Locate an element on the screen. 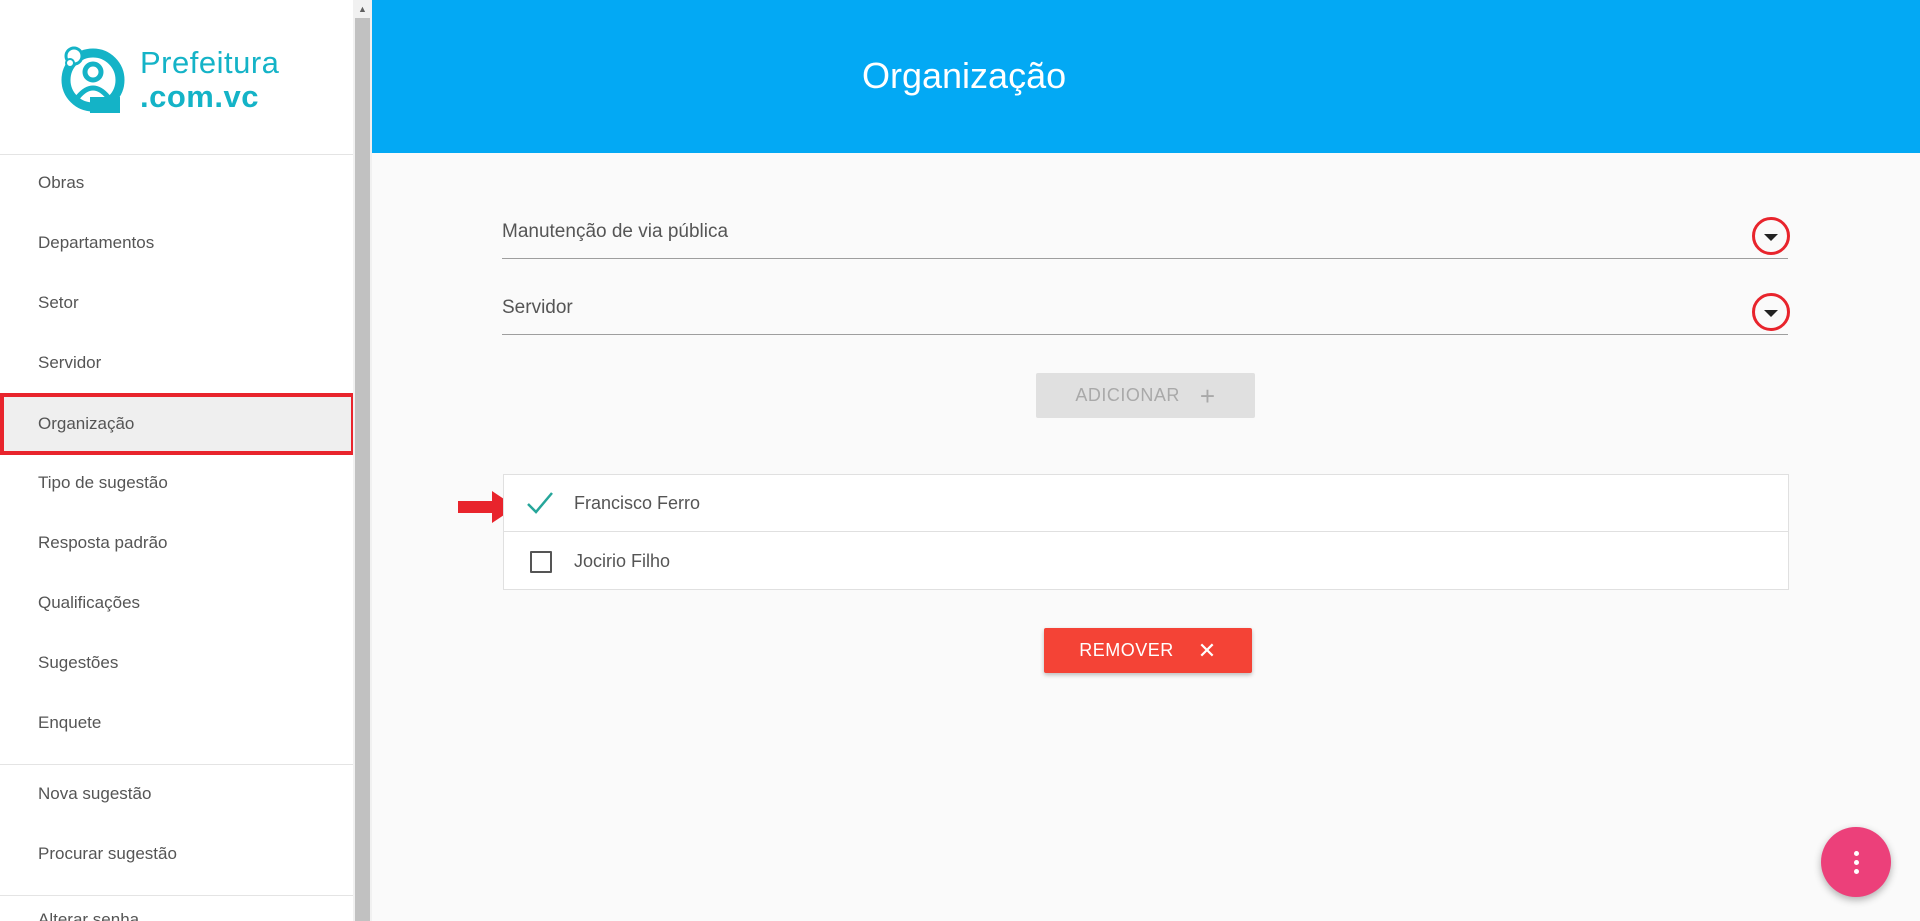 This screenshot has height=921, width=1920. sidebar-item-enquete: Enquete is located at coordinates (176, 723).